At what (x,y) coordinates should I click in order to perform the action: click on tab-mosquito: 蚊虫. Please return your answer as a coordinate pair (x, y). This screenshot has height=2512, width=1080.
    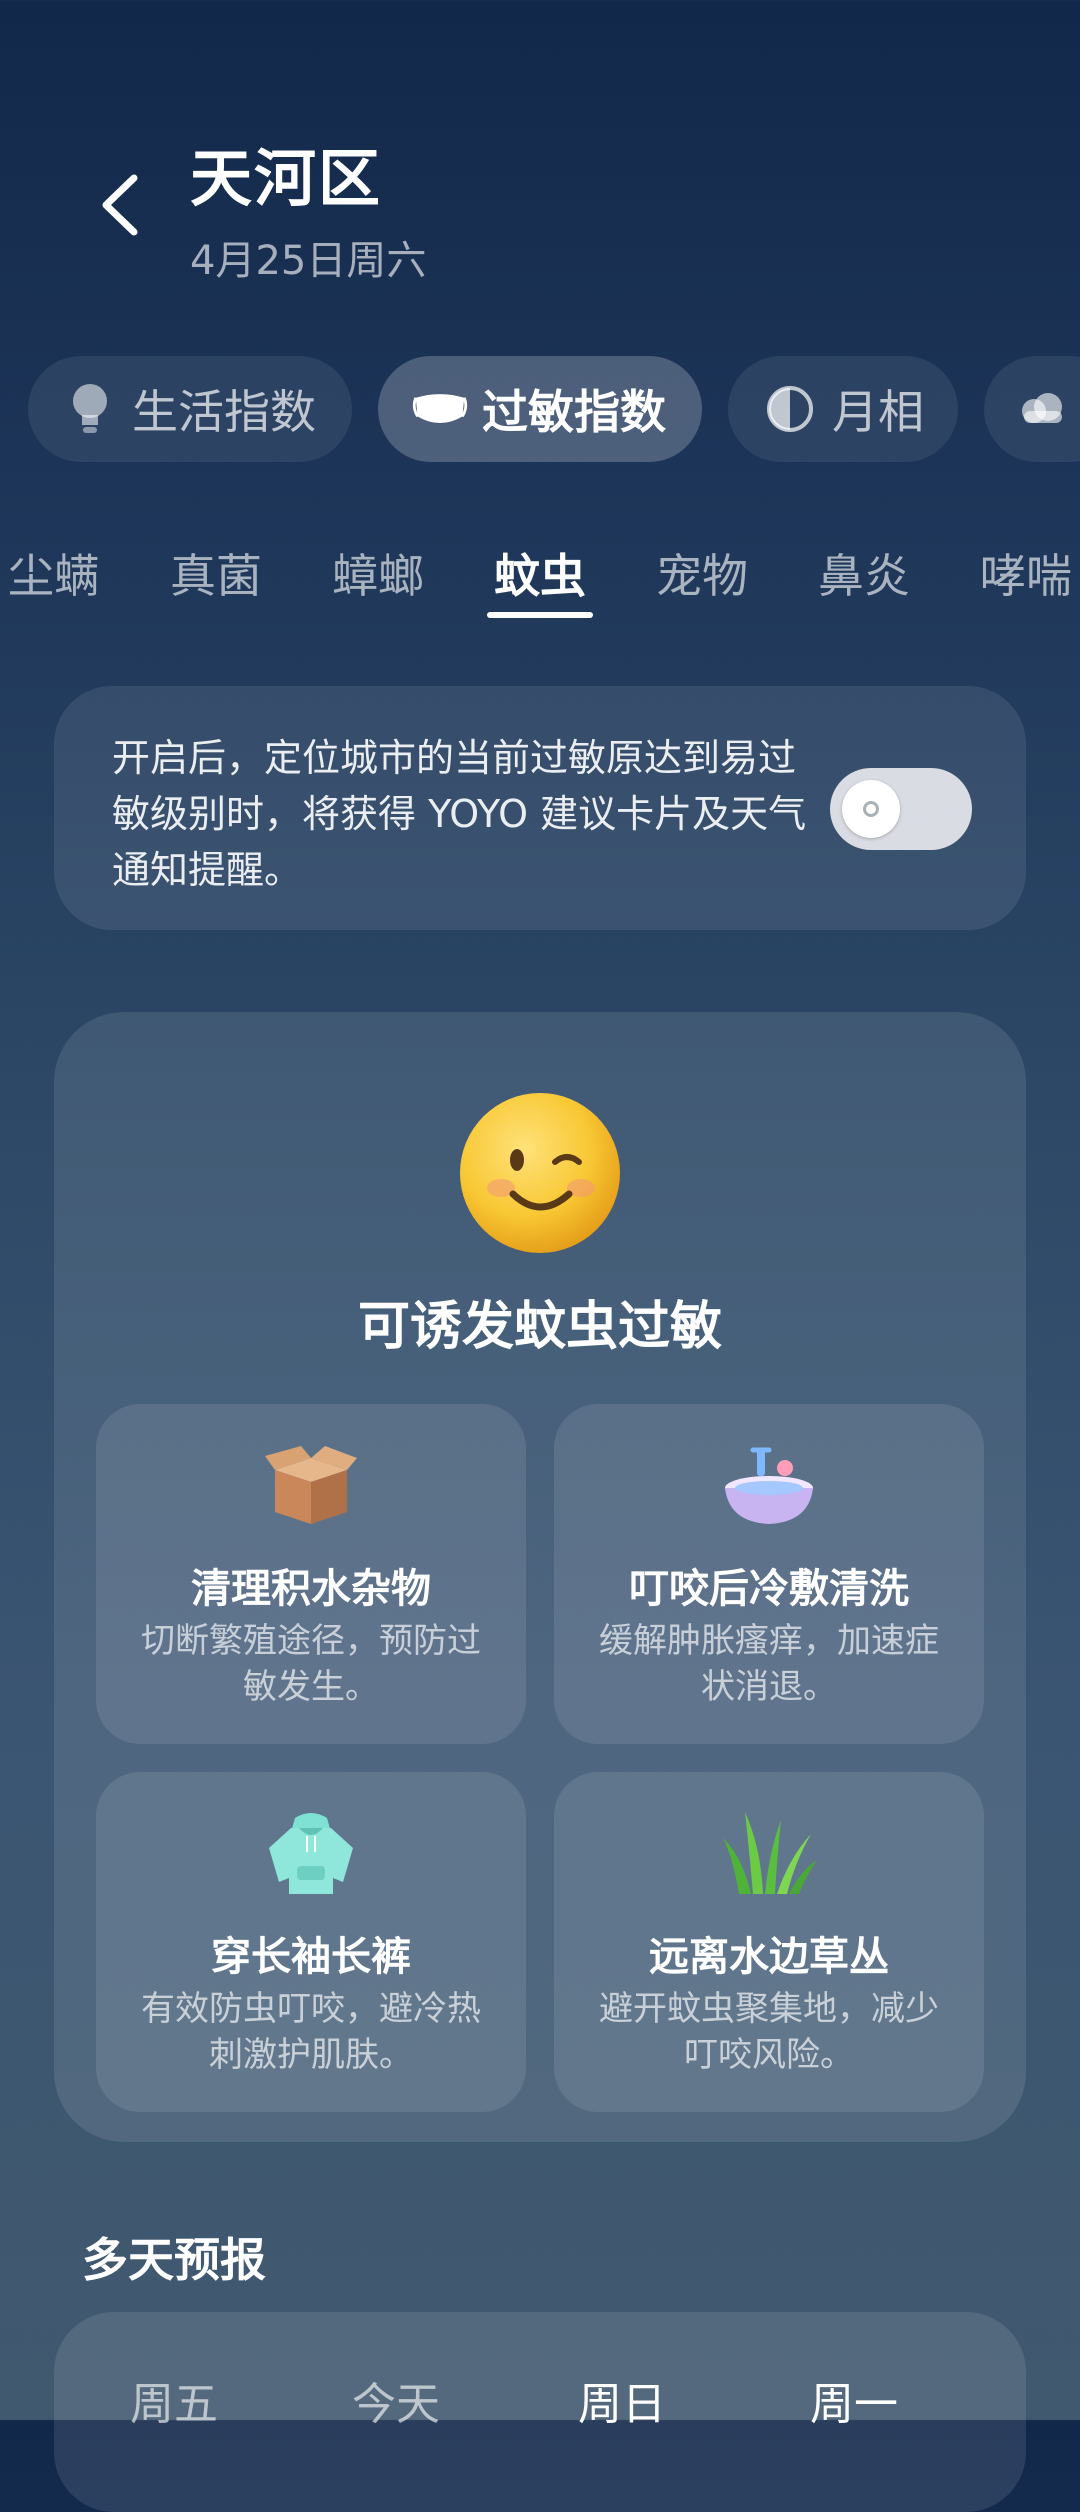
    Looking at the image, I should click on (540, 573).